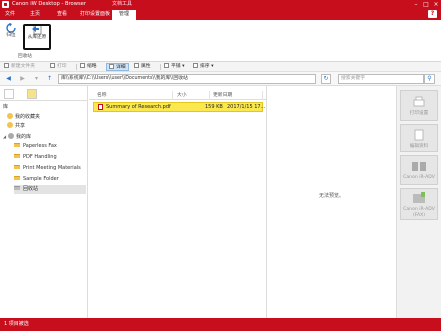  Describe the element at coordinates (20, 126) in the screenshot. I see `shared-label: 共享` at that location.